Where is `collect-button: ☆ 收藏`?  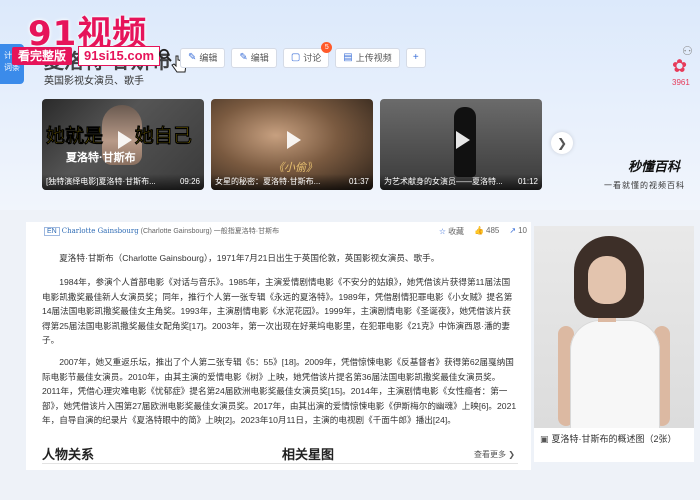 collect-button: ☆ 收藏 is located at coordinates (451, 231).